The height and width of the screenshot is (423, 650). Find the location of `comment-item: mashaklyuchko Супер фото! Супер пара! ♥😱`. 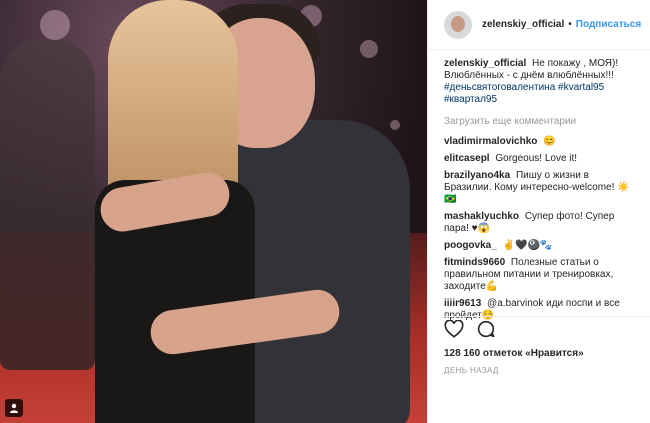

comment-item: mashaklyuchko Супер фото! Супер пара! ♥😱 is located at coordinates (539, 223).